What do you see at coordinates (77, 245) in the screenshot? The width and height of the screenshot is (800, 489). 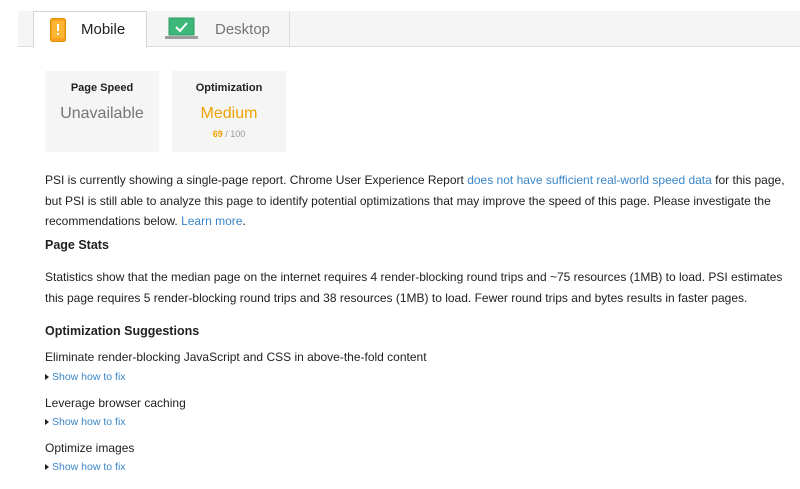 I see `page-stats-heading: Page Stats` at bounding box center [77, 245].